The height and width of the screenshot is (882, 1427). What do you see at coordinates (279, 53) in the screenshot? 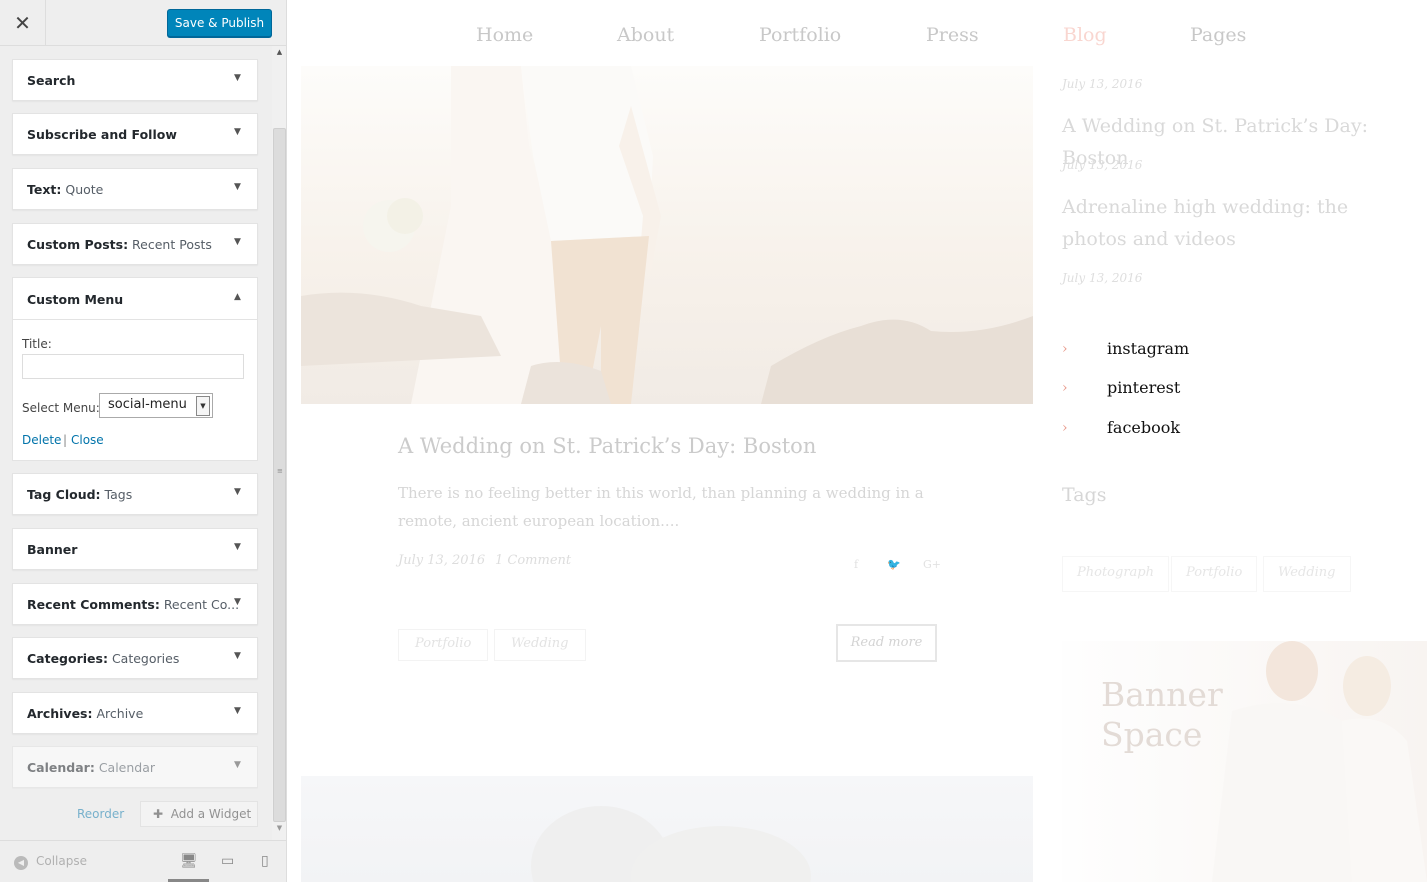
I see `scroll-up-arrow-icon: ▲` at bounding box center [279, 53].